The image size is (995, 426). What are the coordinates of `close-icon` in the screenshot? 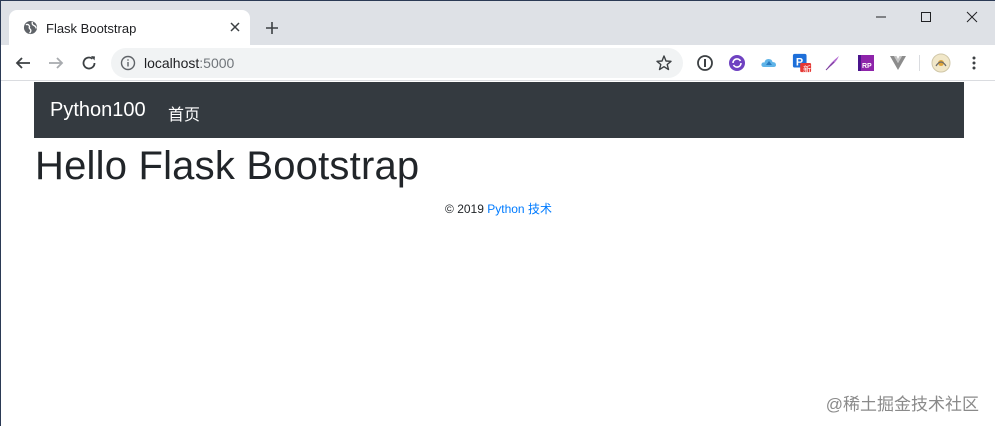 It's located at (235, 27).